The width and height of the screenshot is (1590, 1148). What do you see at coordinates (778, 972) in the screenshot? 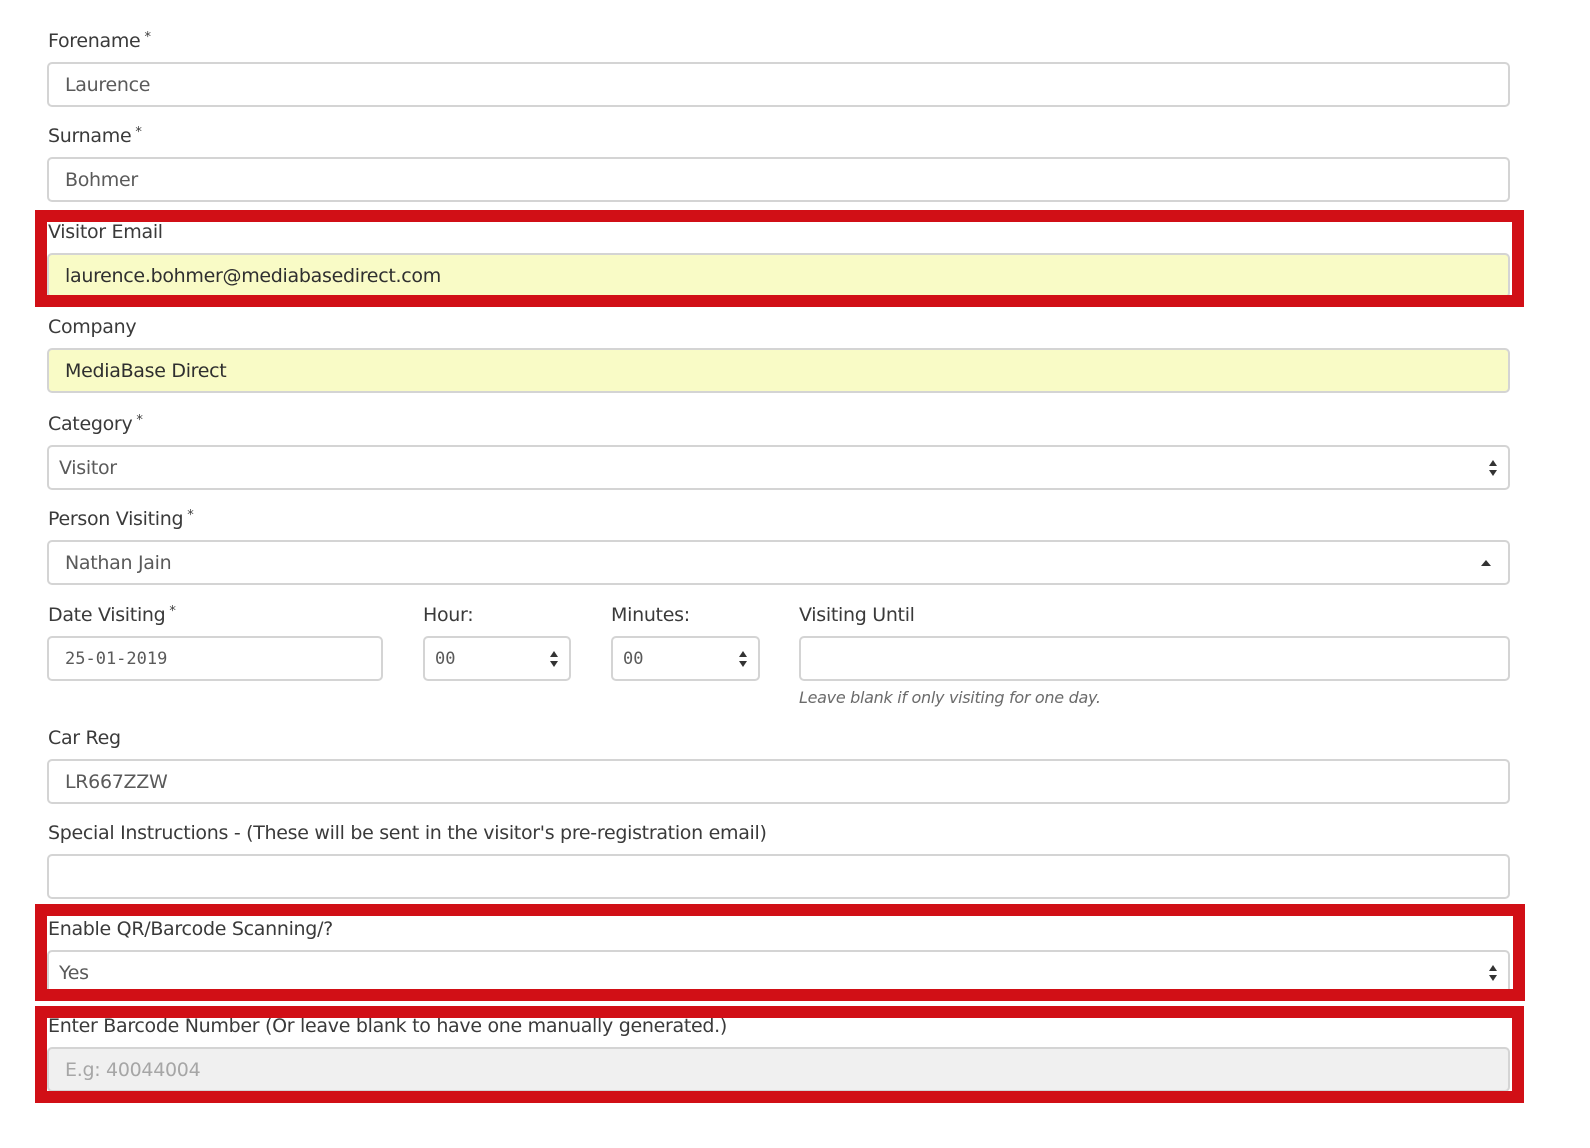
I see `enable-qr-select: Yes` at bounding box center [778, 972].